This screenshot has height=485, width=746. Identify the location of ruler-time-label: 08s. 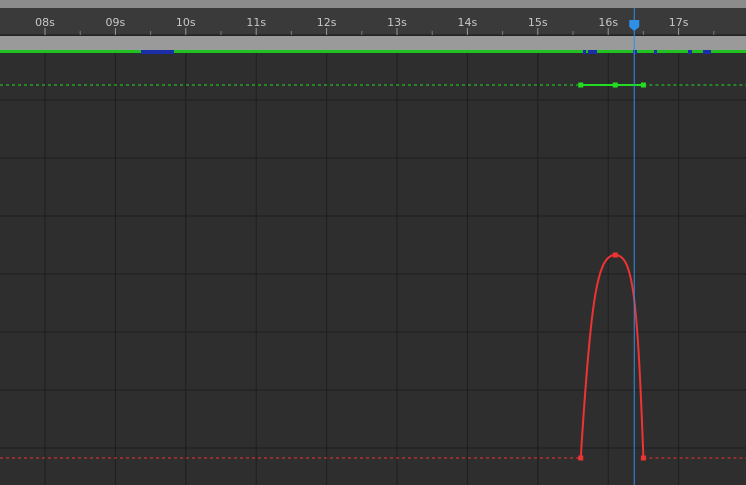
(45, 22).